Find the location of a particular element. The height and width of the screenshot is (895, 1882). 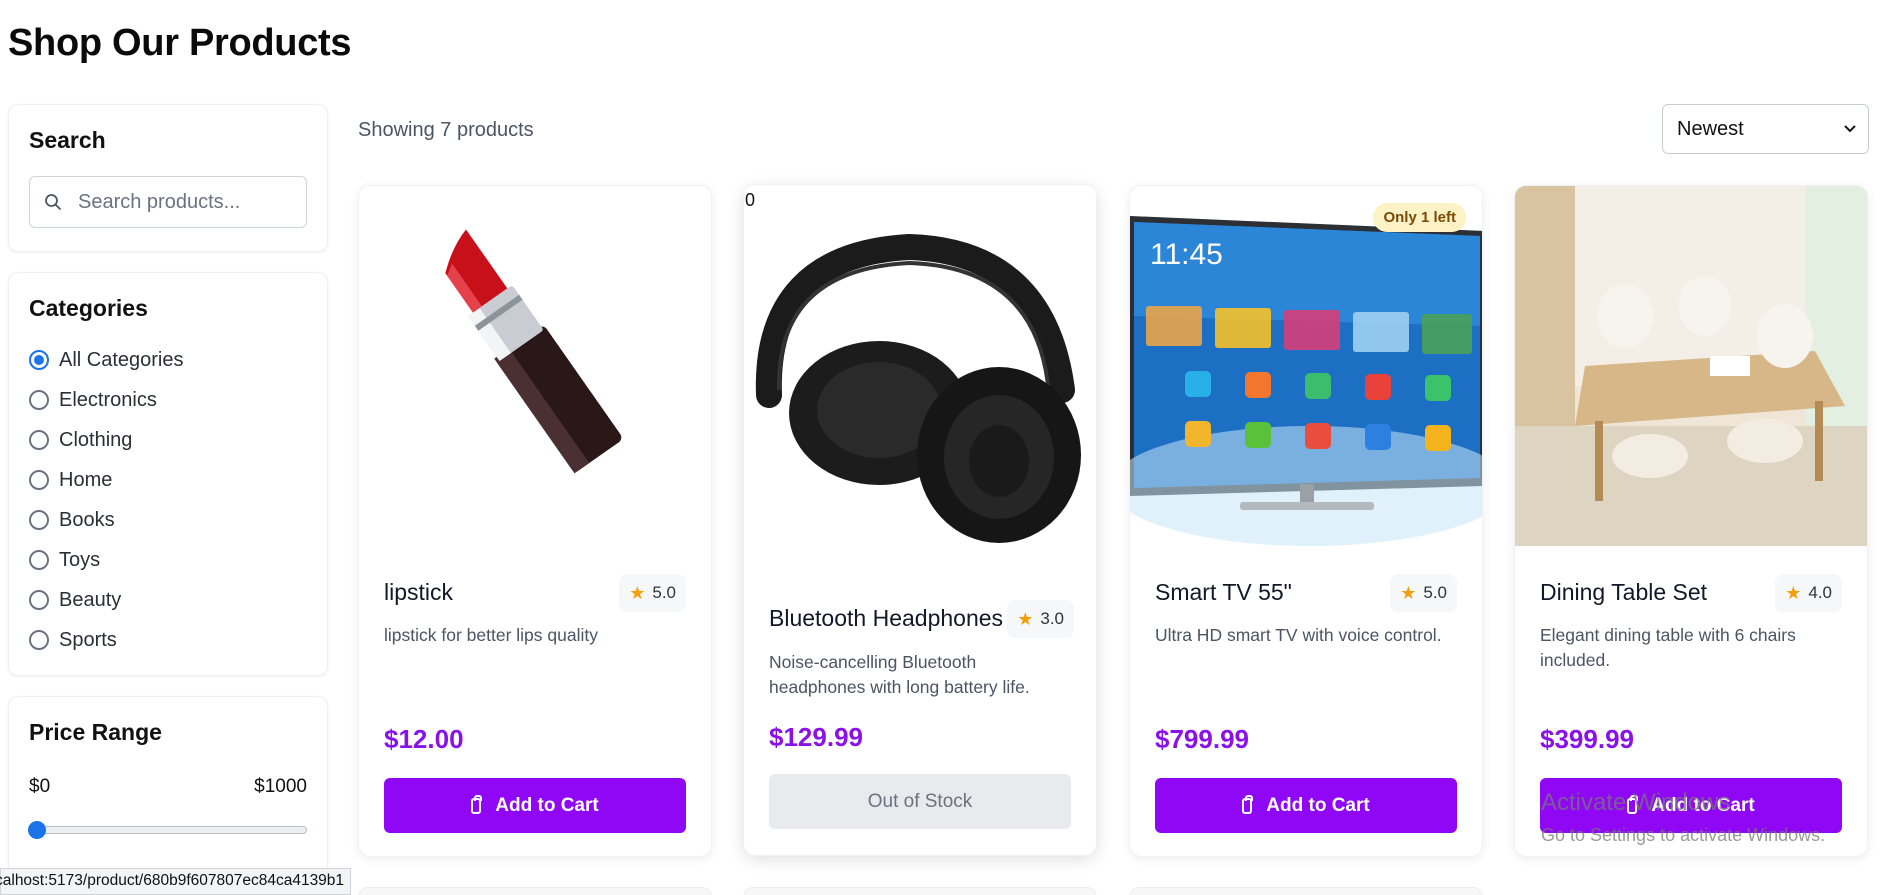

product-price: $12.00 is located at coordinates (424, 739).